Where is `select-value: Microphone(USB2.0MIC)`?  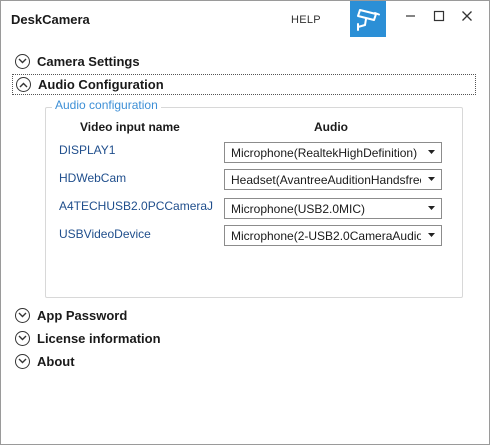 select-value: Microphone(USB2.0MIC) is located at coordinates (298, 209).